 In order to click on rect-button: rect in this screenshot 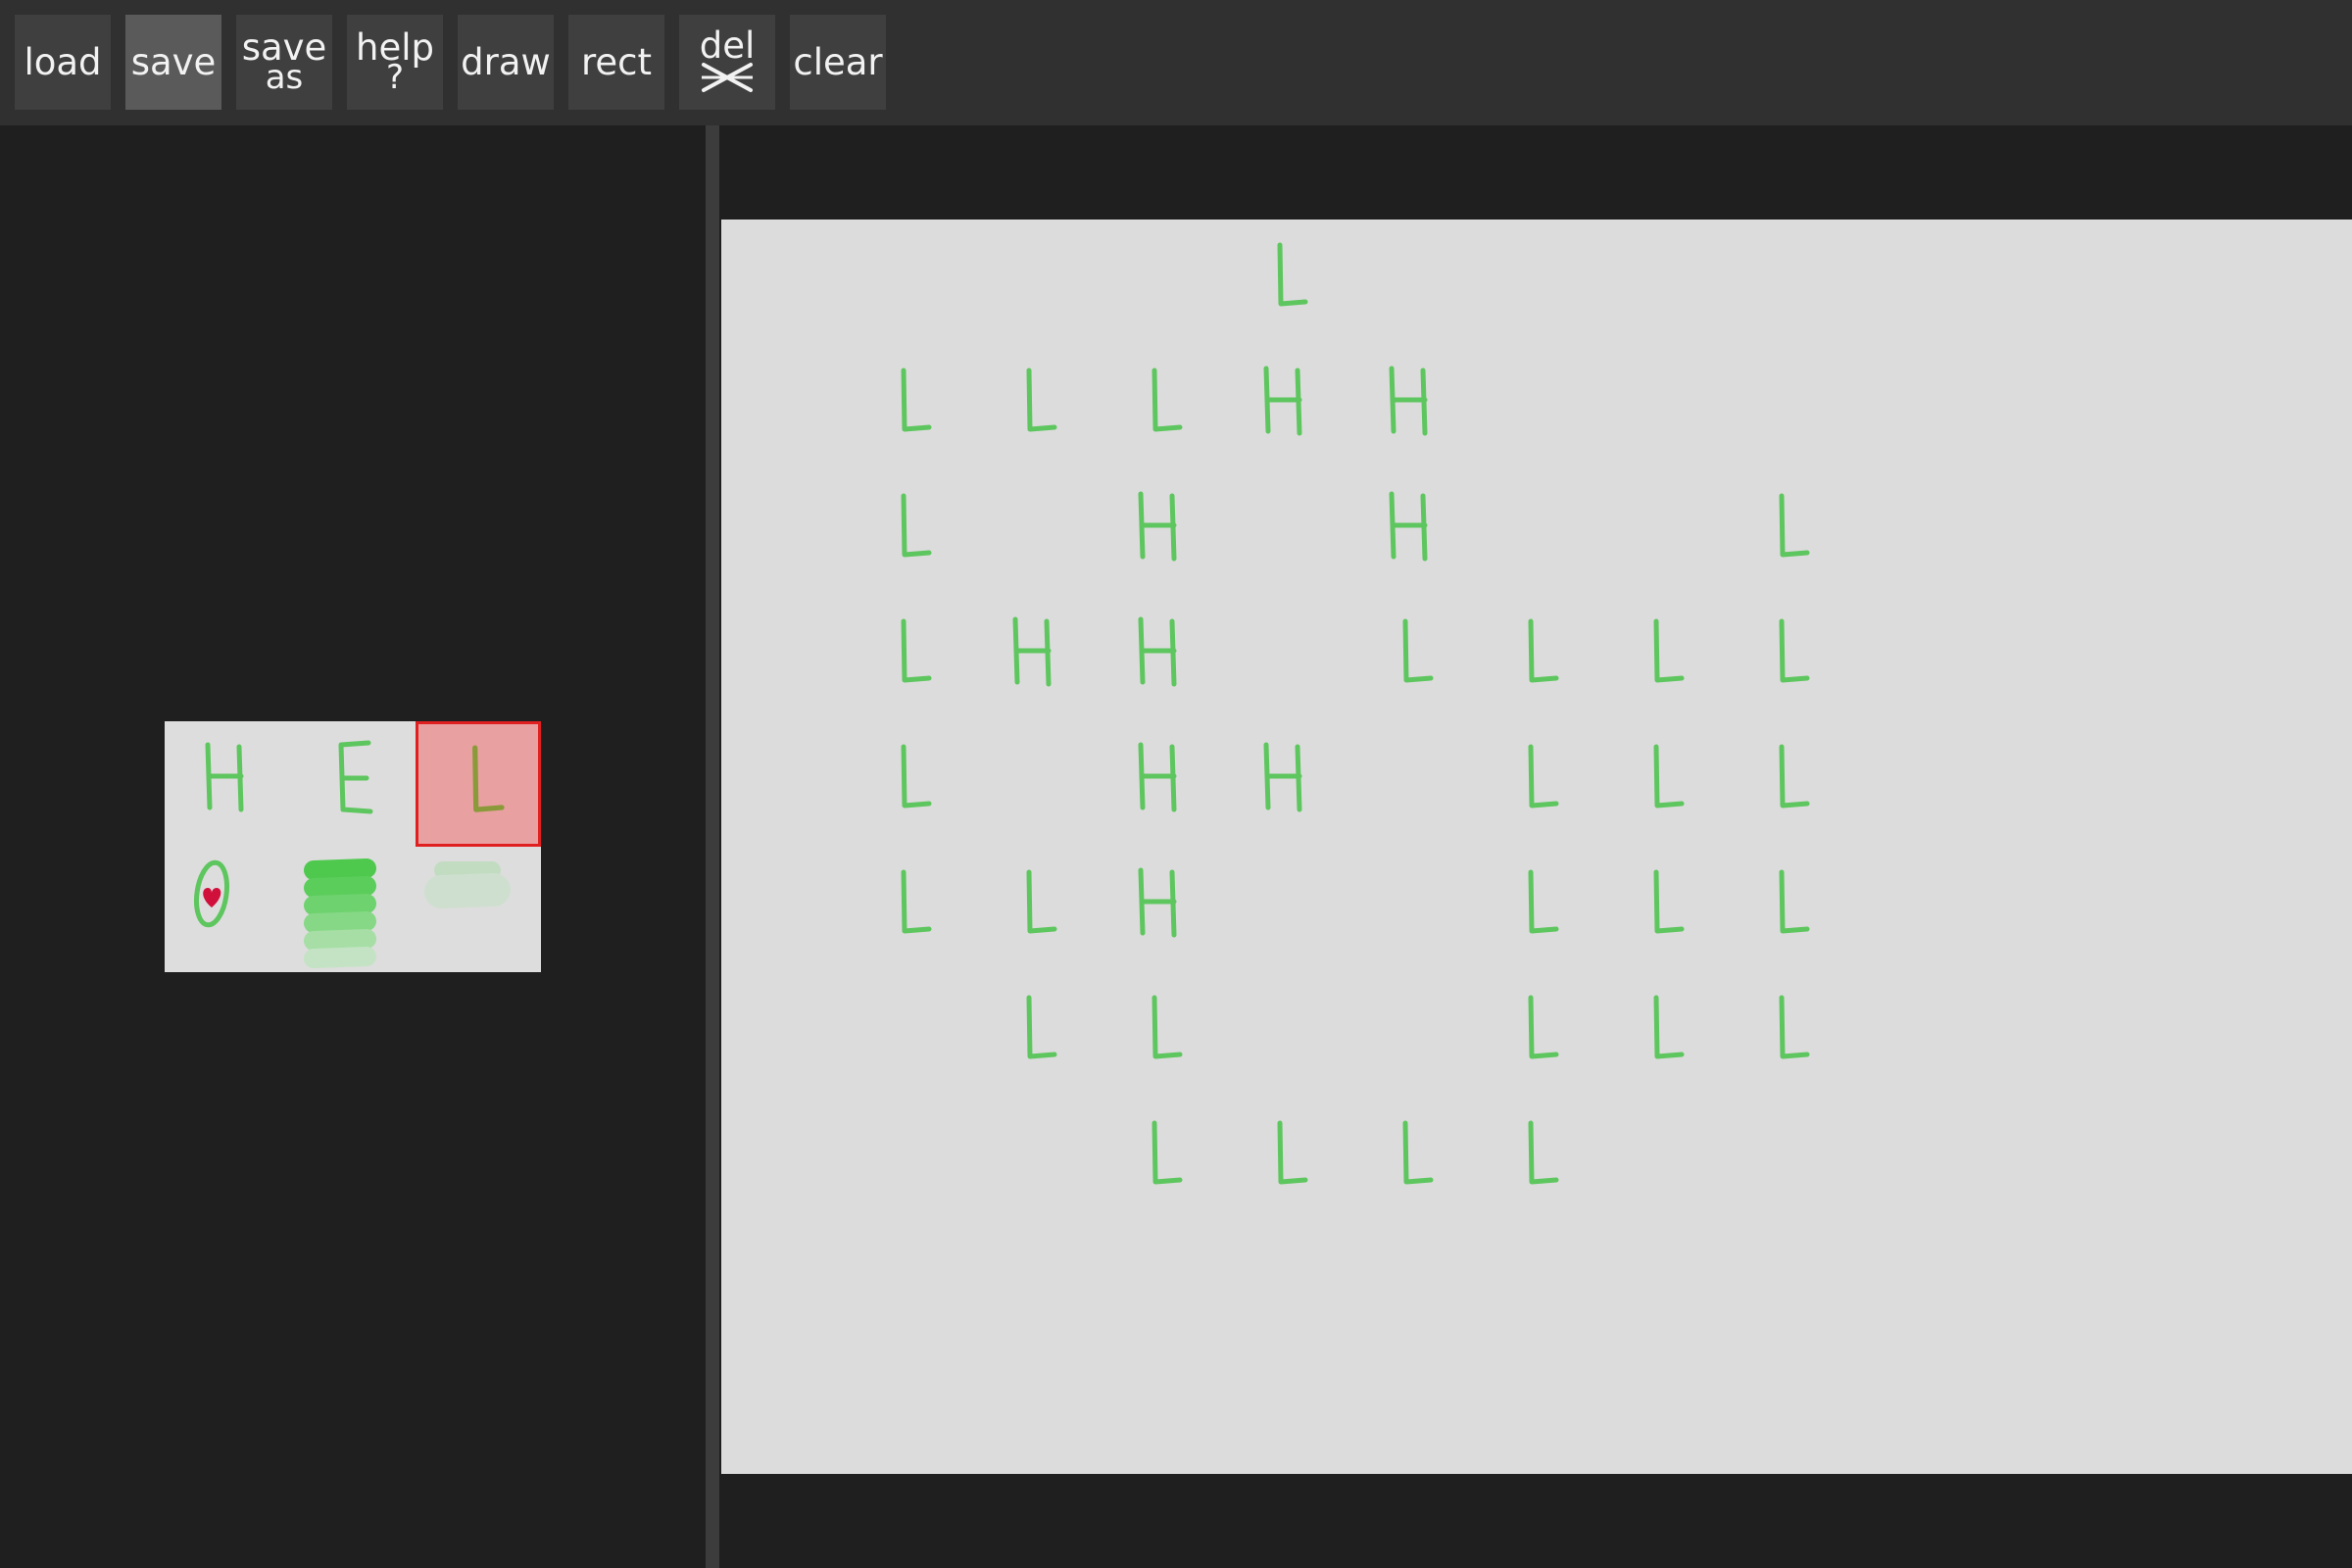, I will do `click(616, 62)`.